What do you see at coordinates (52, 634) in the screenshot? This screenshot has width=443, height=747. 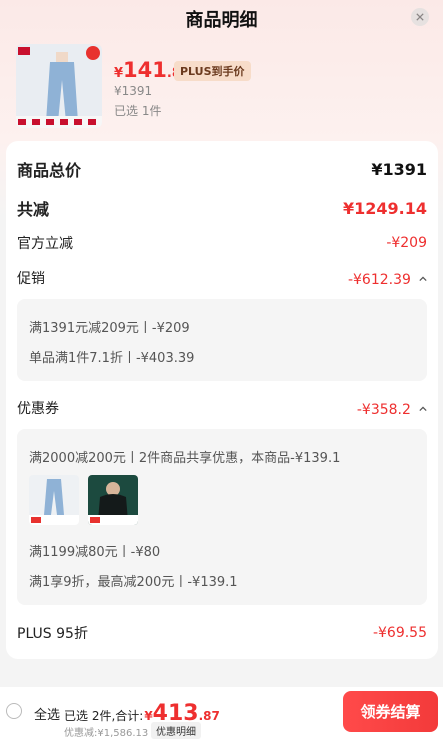 I see `plus-discount-label: PLUS 95折` at bounding box center [52, 634].